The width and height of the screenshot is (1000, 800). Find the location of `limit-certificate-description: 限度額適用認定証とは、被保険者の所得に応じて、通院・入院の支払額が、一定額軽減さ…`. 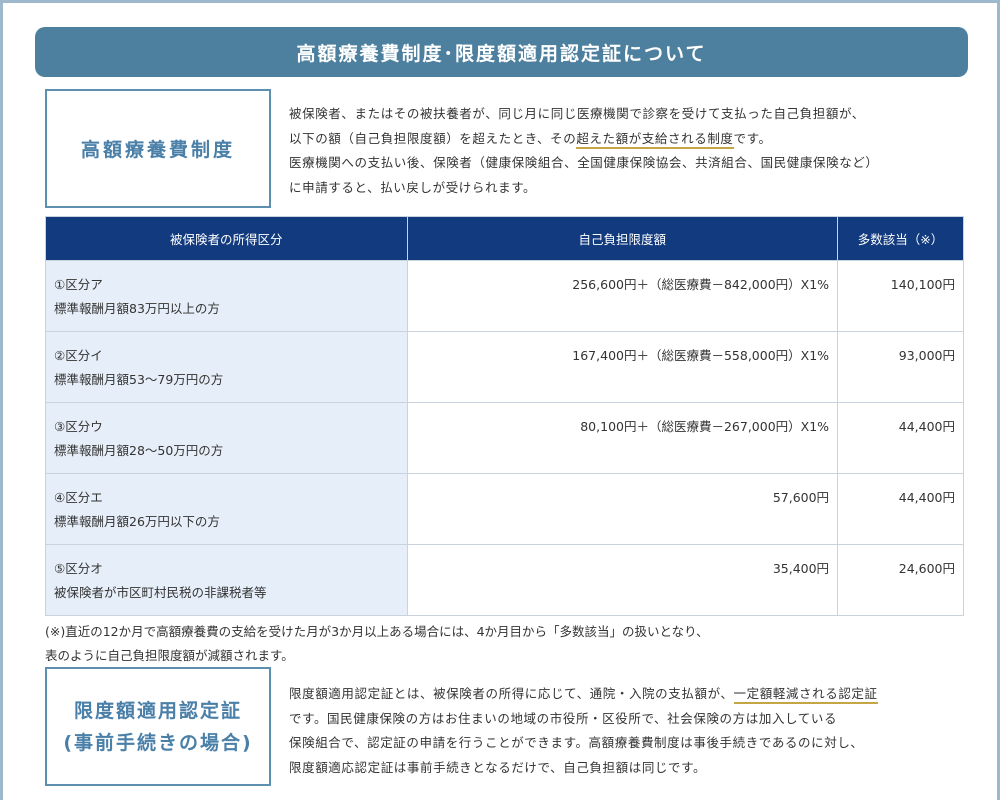

limit-certificate-description: 限度額適用認定証とは、被保険者の所得に応じて、通院・入院の支払額が、一定額軽減さ… is located at coordinates (639, 731).